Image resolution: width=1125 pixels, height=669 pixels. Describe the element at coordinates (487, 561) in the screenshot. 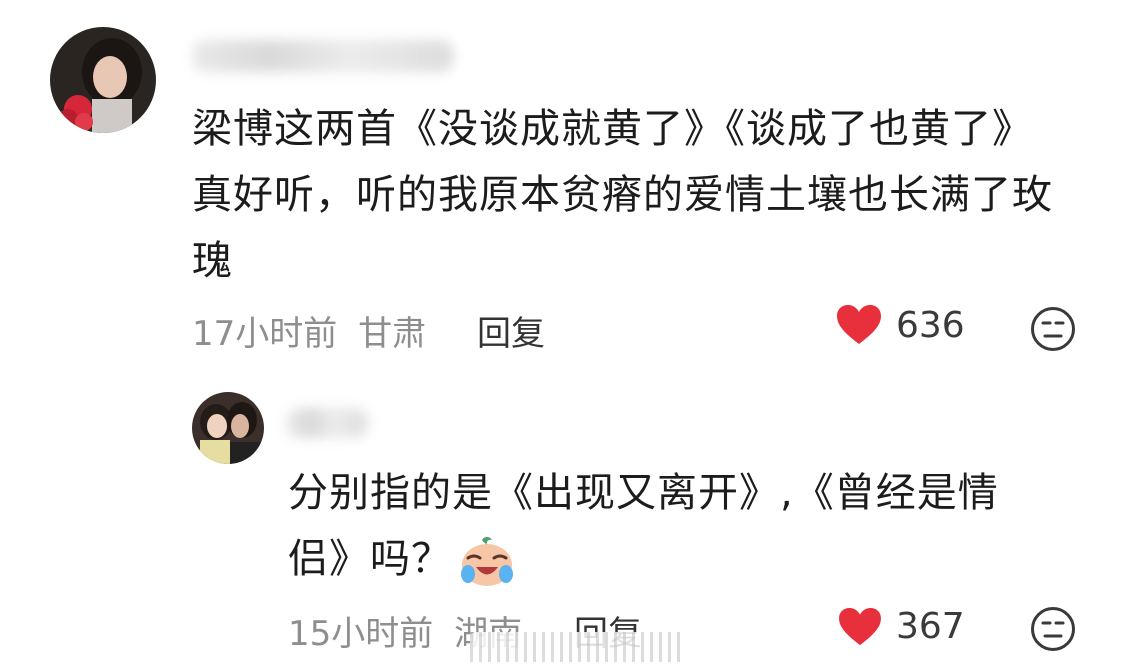

I see `crying-laughing-emoji-icon` at that location.